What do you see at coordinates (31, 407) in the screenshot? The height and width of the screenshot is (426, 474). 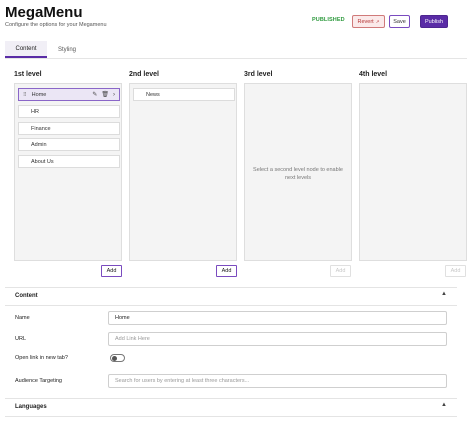 I see `languages-section-title: Languages` at bounding box center [31, 407].